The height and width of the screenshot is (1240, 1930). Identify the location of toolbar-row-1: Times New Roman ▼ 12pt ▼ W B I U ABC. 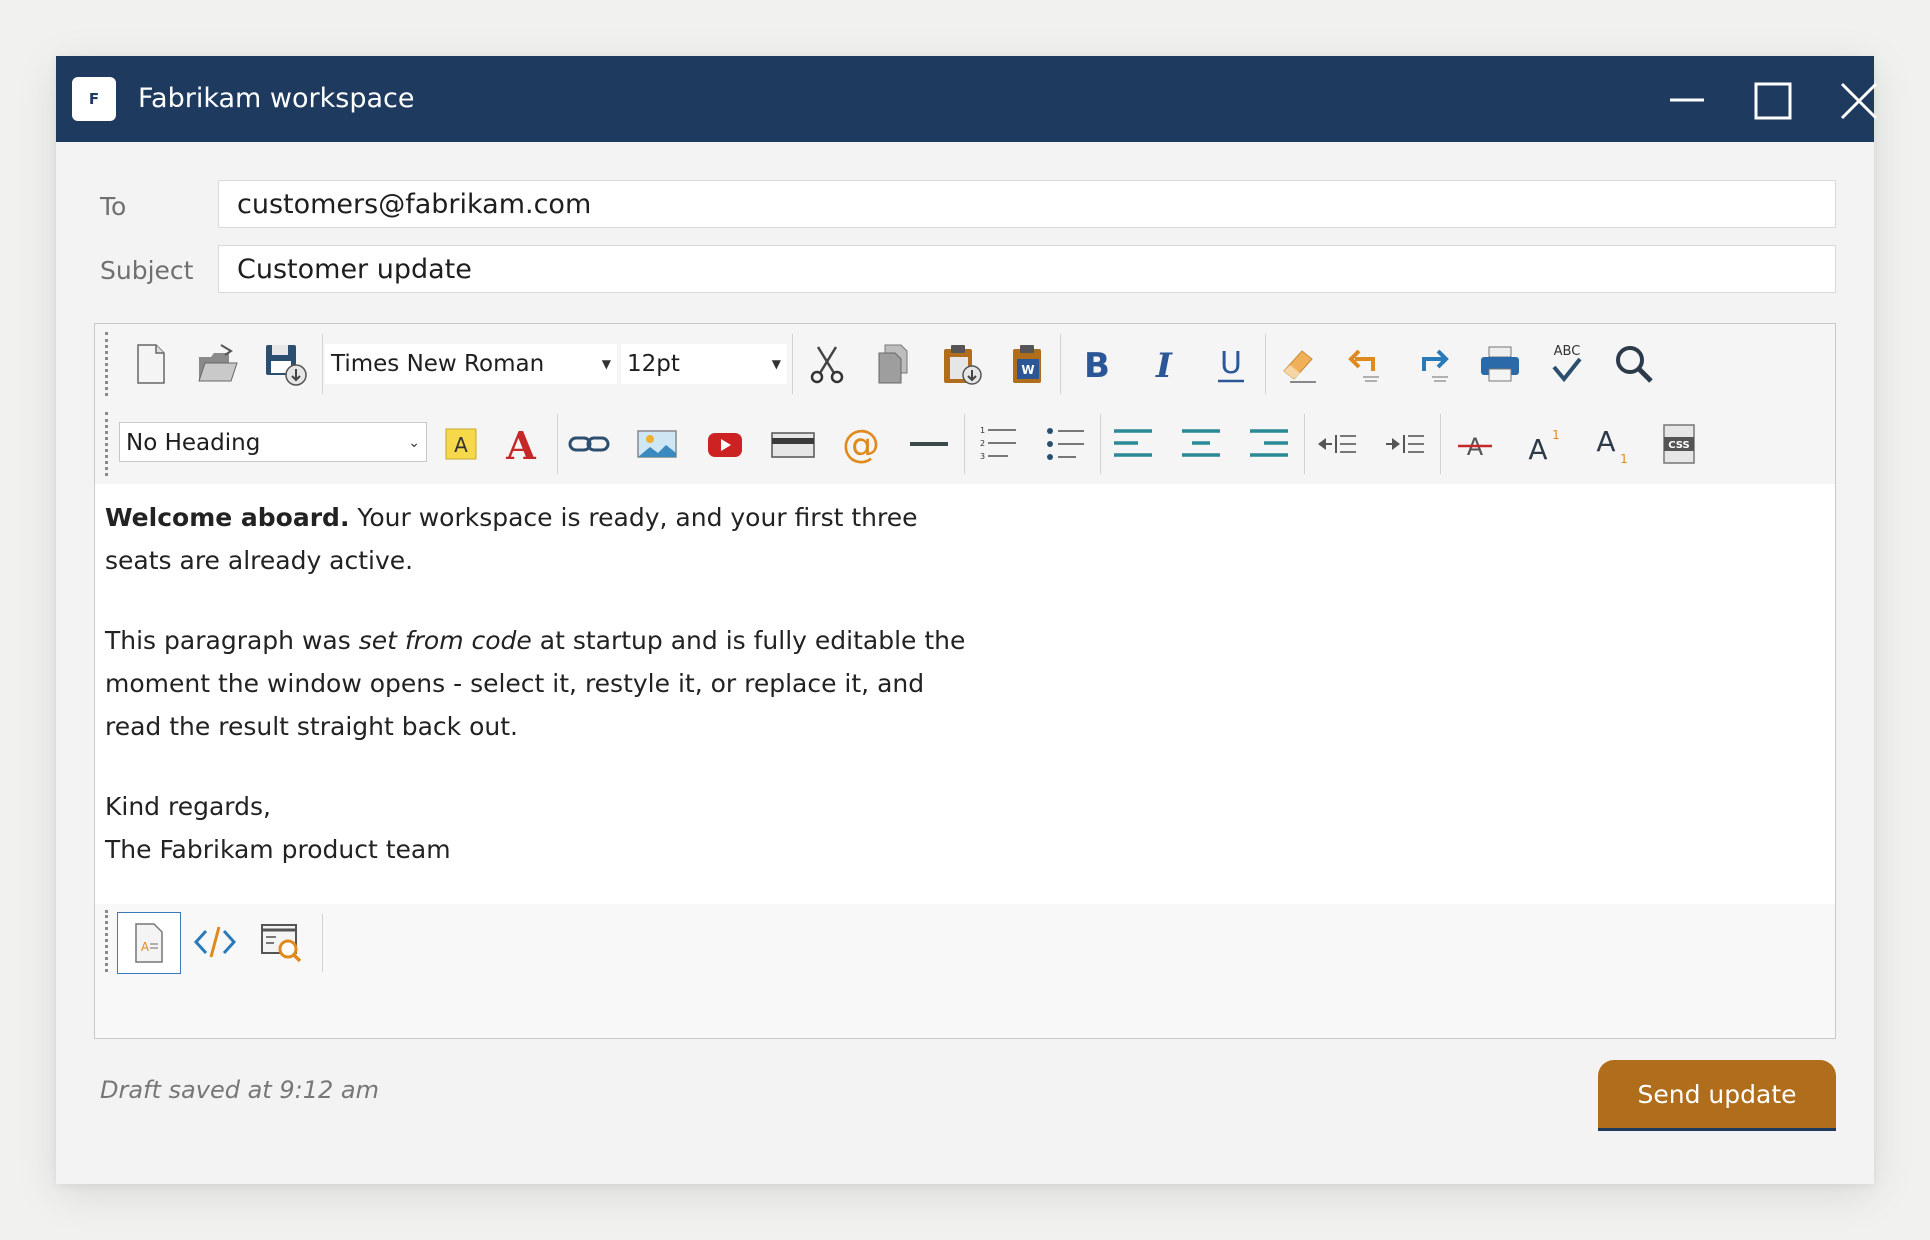
(965, 364).